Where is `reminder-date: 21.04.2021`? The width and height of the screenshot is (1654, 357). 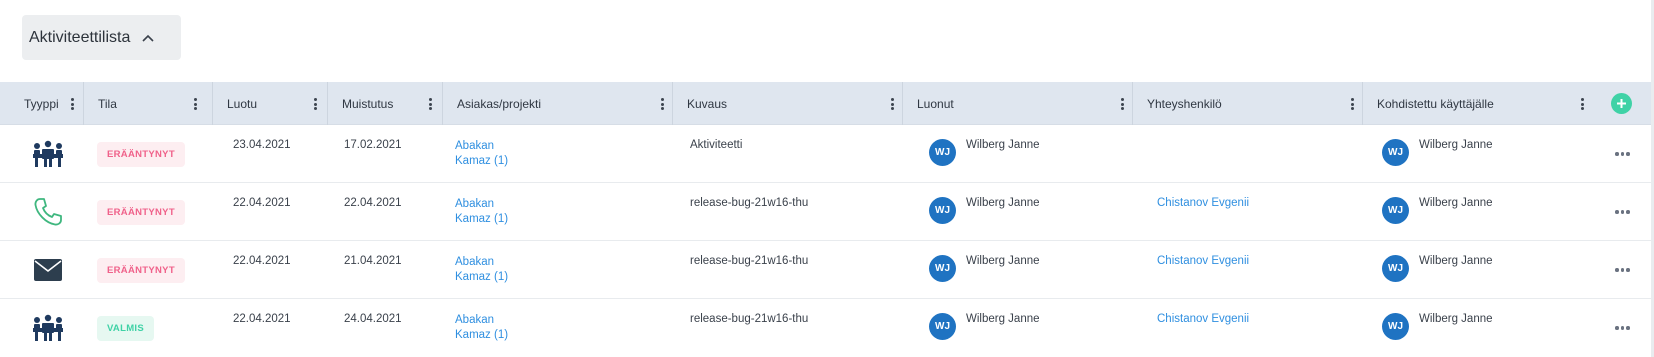 reminder-date: 21.04.2021 is located at coordinates (373, 261).